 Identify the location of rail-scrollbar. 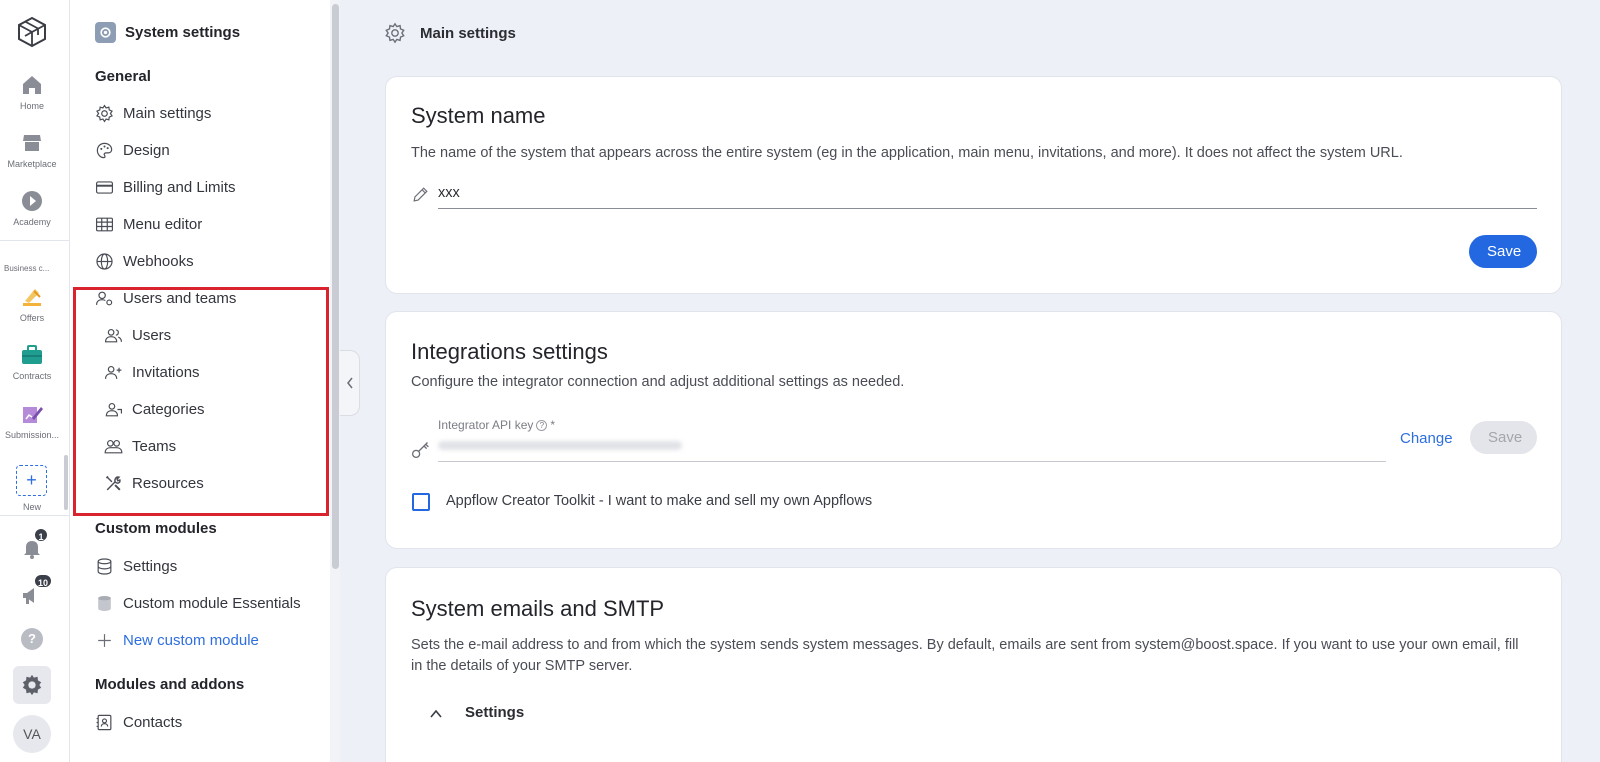
(66, 482).